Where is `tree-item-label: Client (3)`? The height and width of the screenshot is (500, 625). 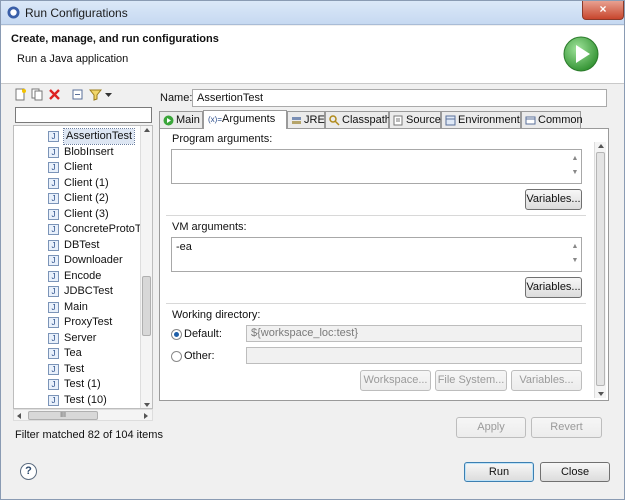
tree-item-label: Client (3) is located at coordinates (86, 213).